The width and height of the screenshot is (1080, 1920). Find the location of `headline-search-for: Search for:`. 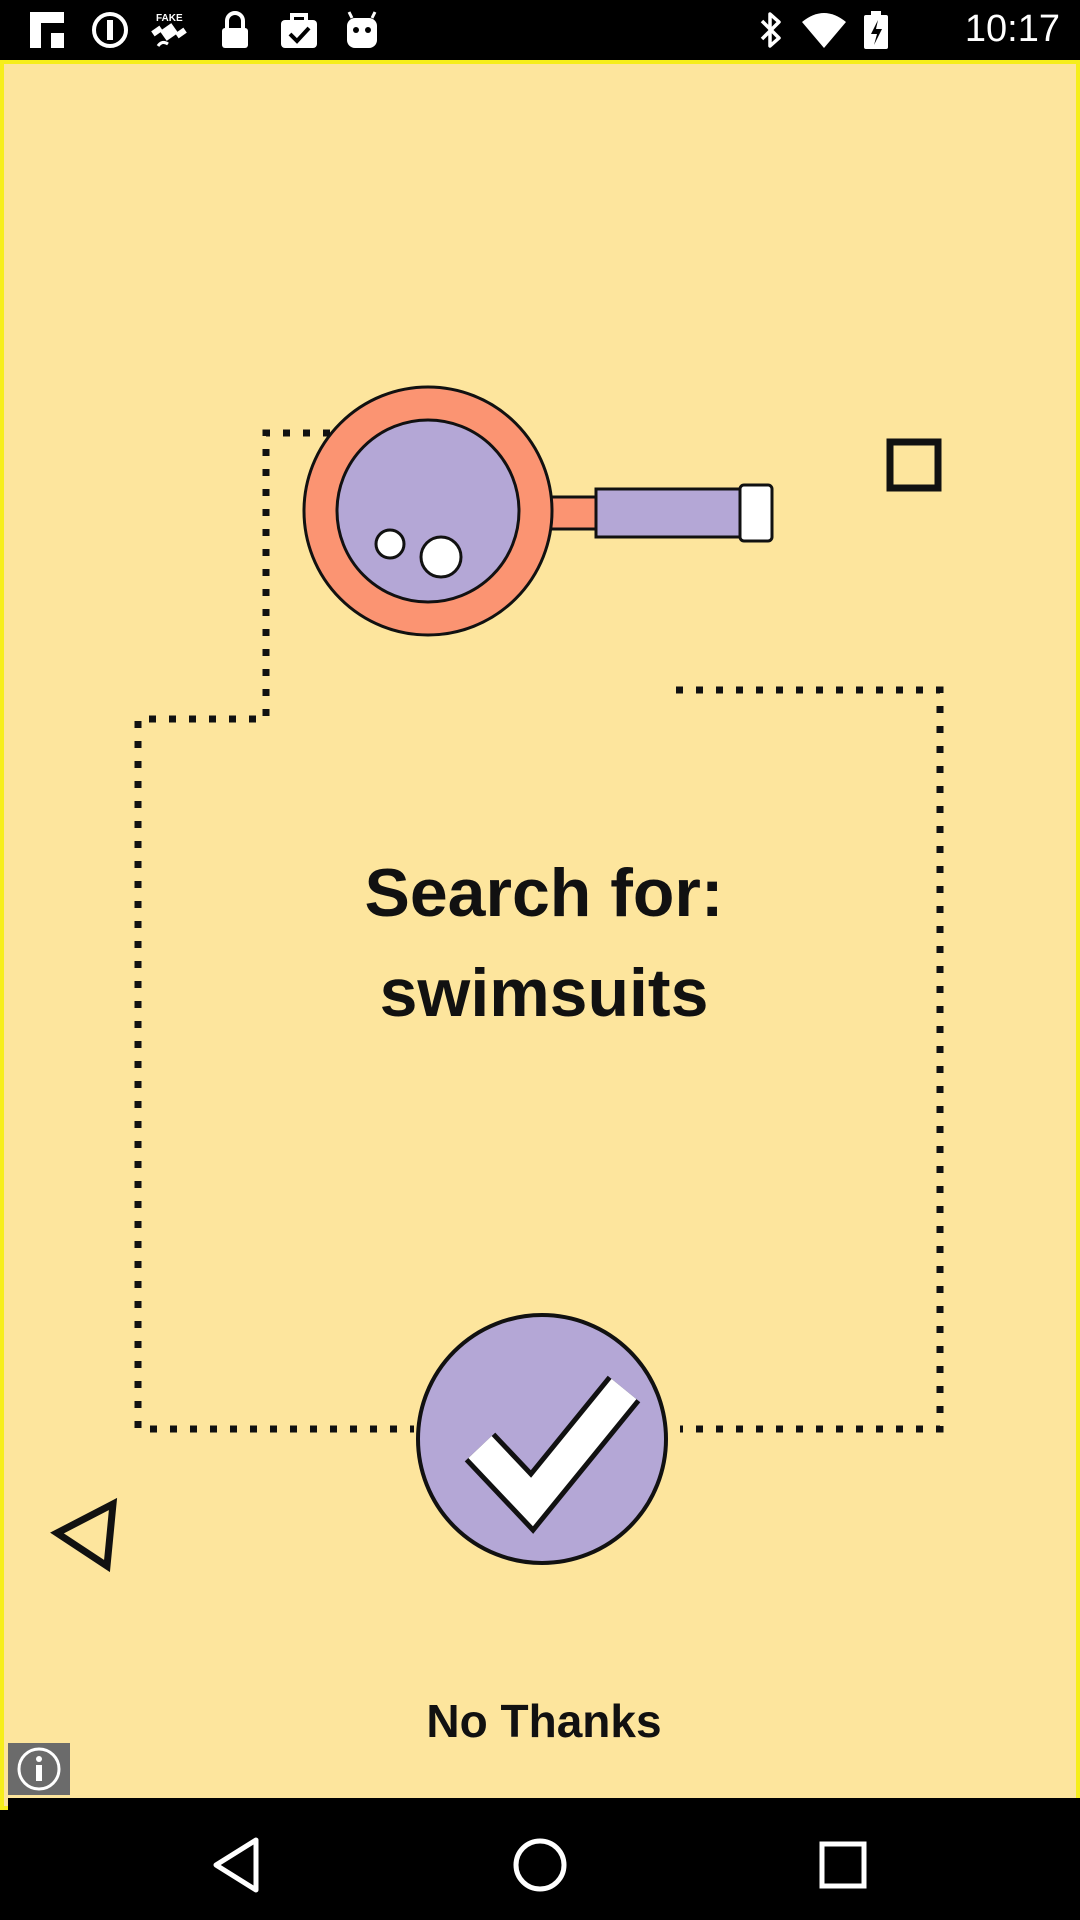

headline-search-for: Search for: is located at coordinates (544, 893).